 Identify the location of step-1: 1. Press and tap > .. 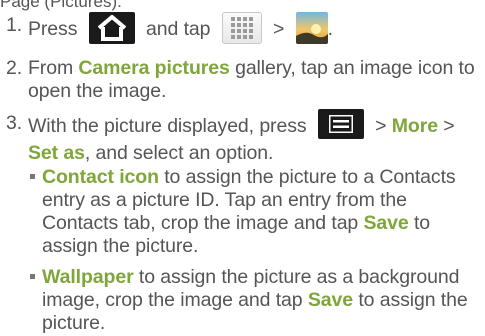
(243, 29).